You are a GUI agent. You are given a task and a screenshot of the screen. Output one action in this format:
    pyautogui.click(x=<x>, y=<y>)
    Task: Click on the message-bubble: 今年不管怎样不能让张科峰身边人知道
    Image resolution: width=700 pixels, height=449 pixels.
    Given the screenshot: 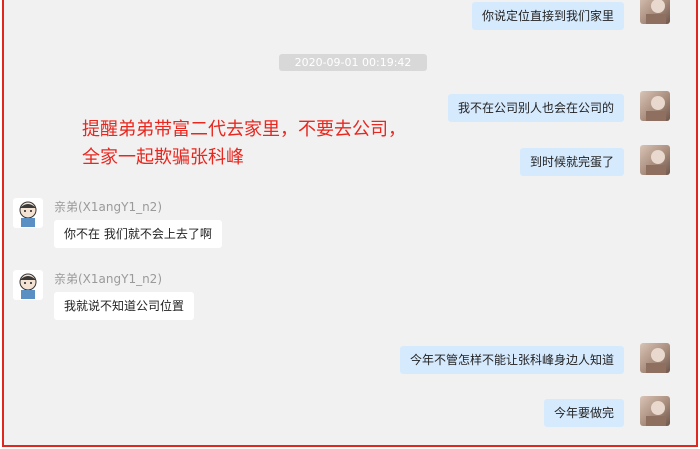 What is the action you would take?
    pyautogui.click(x=511, y=360)
    